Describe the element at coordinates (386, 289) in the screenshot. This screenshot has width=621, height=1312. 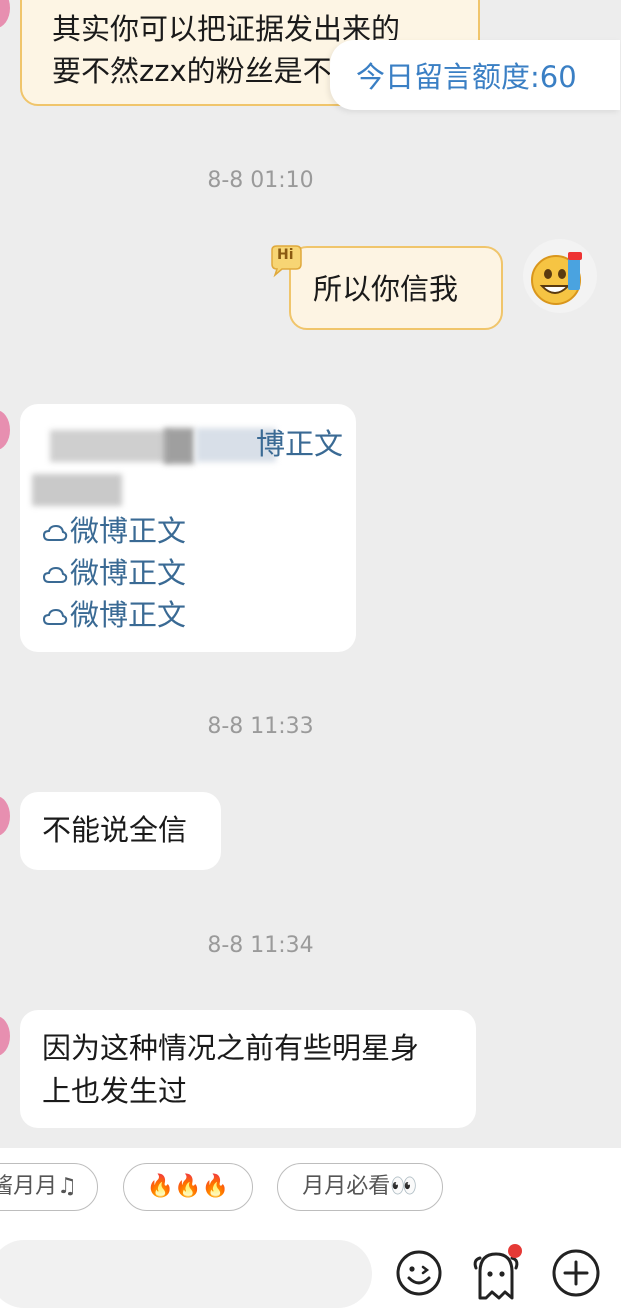
I see `message-text: 所以你信我` at that location.